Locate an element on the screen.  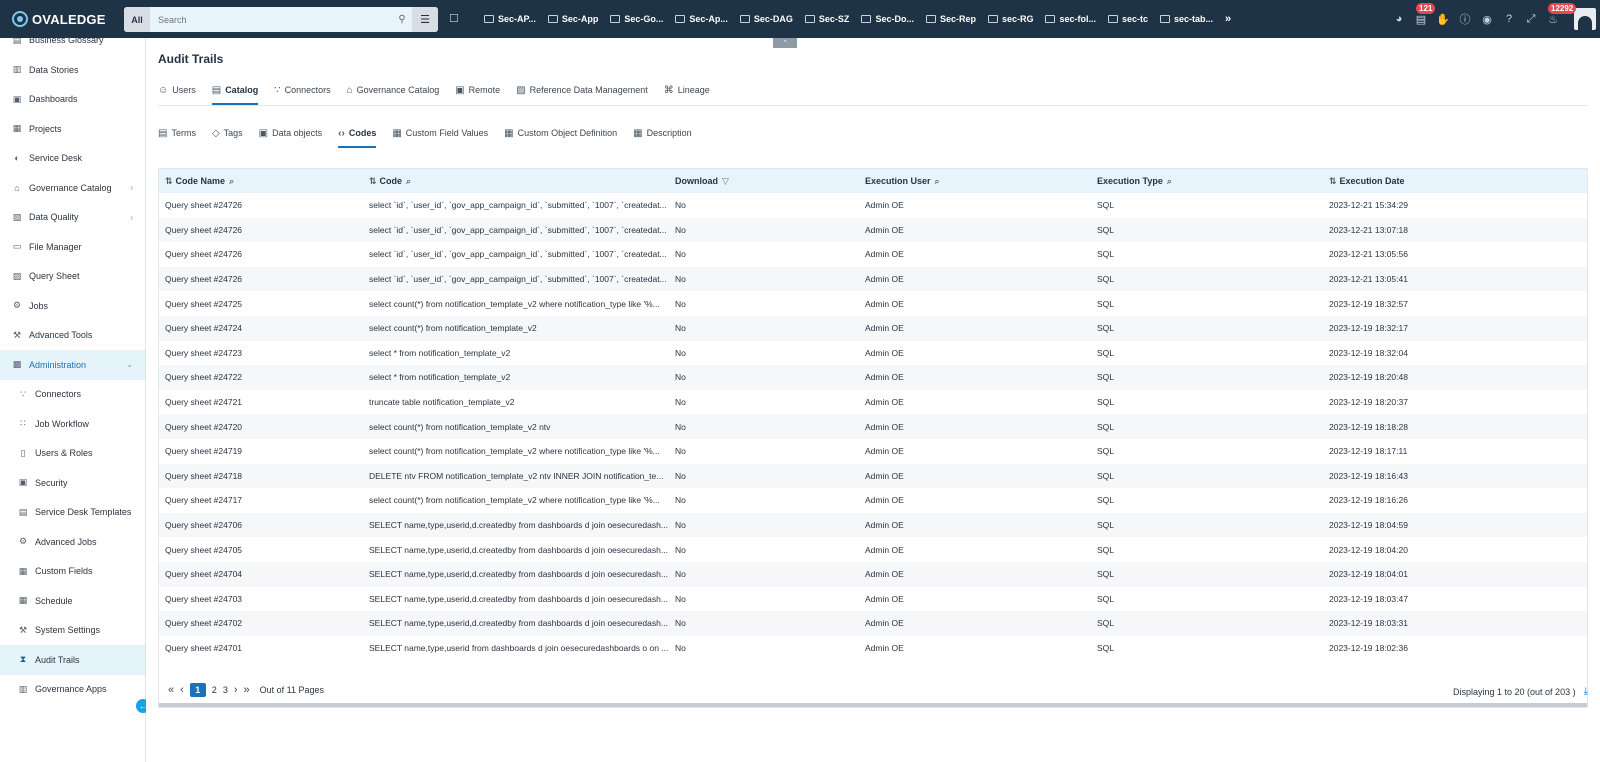
table-cell: Query sheet #24706 is located at coordinates (261, 525).